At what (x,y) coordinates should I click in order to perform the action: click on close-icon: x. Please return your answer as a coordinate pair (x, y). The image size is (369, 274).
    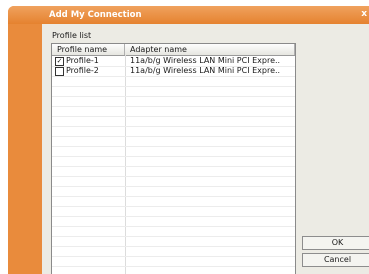
    Looking at the image, I should click on (364, 14).